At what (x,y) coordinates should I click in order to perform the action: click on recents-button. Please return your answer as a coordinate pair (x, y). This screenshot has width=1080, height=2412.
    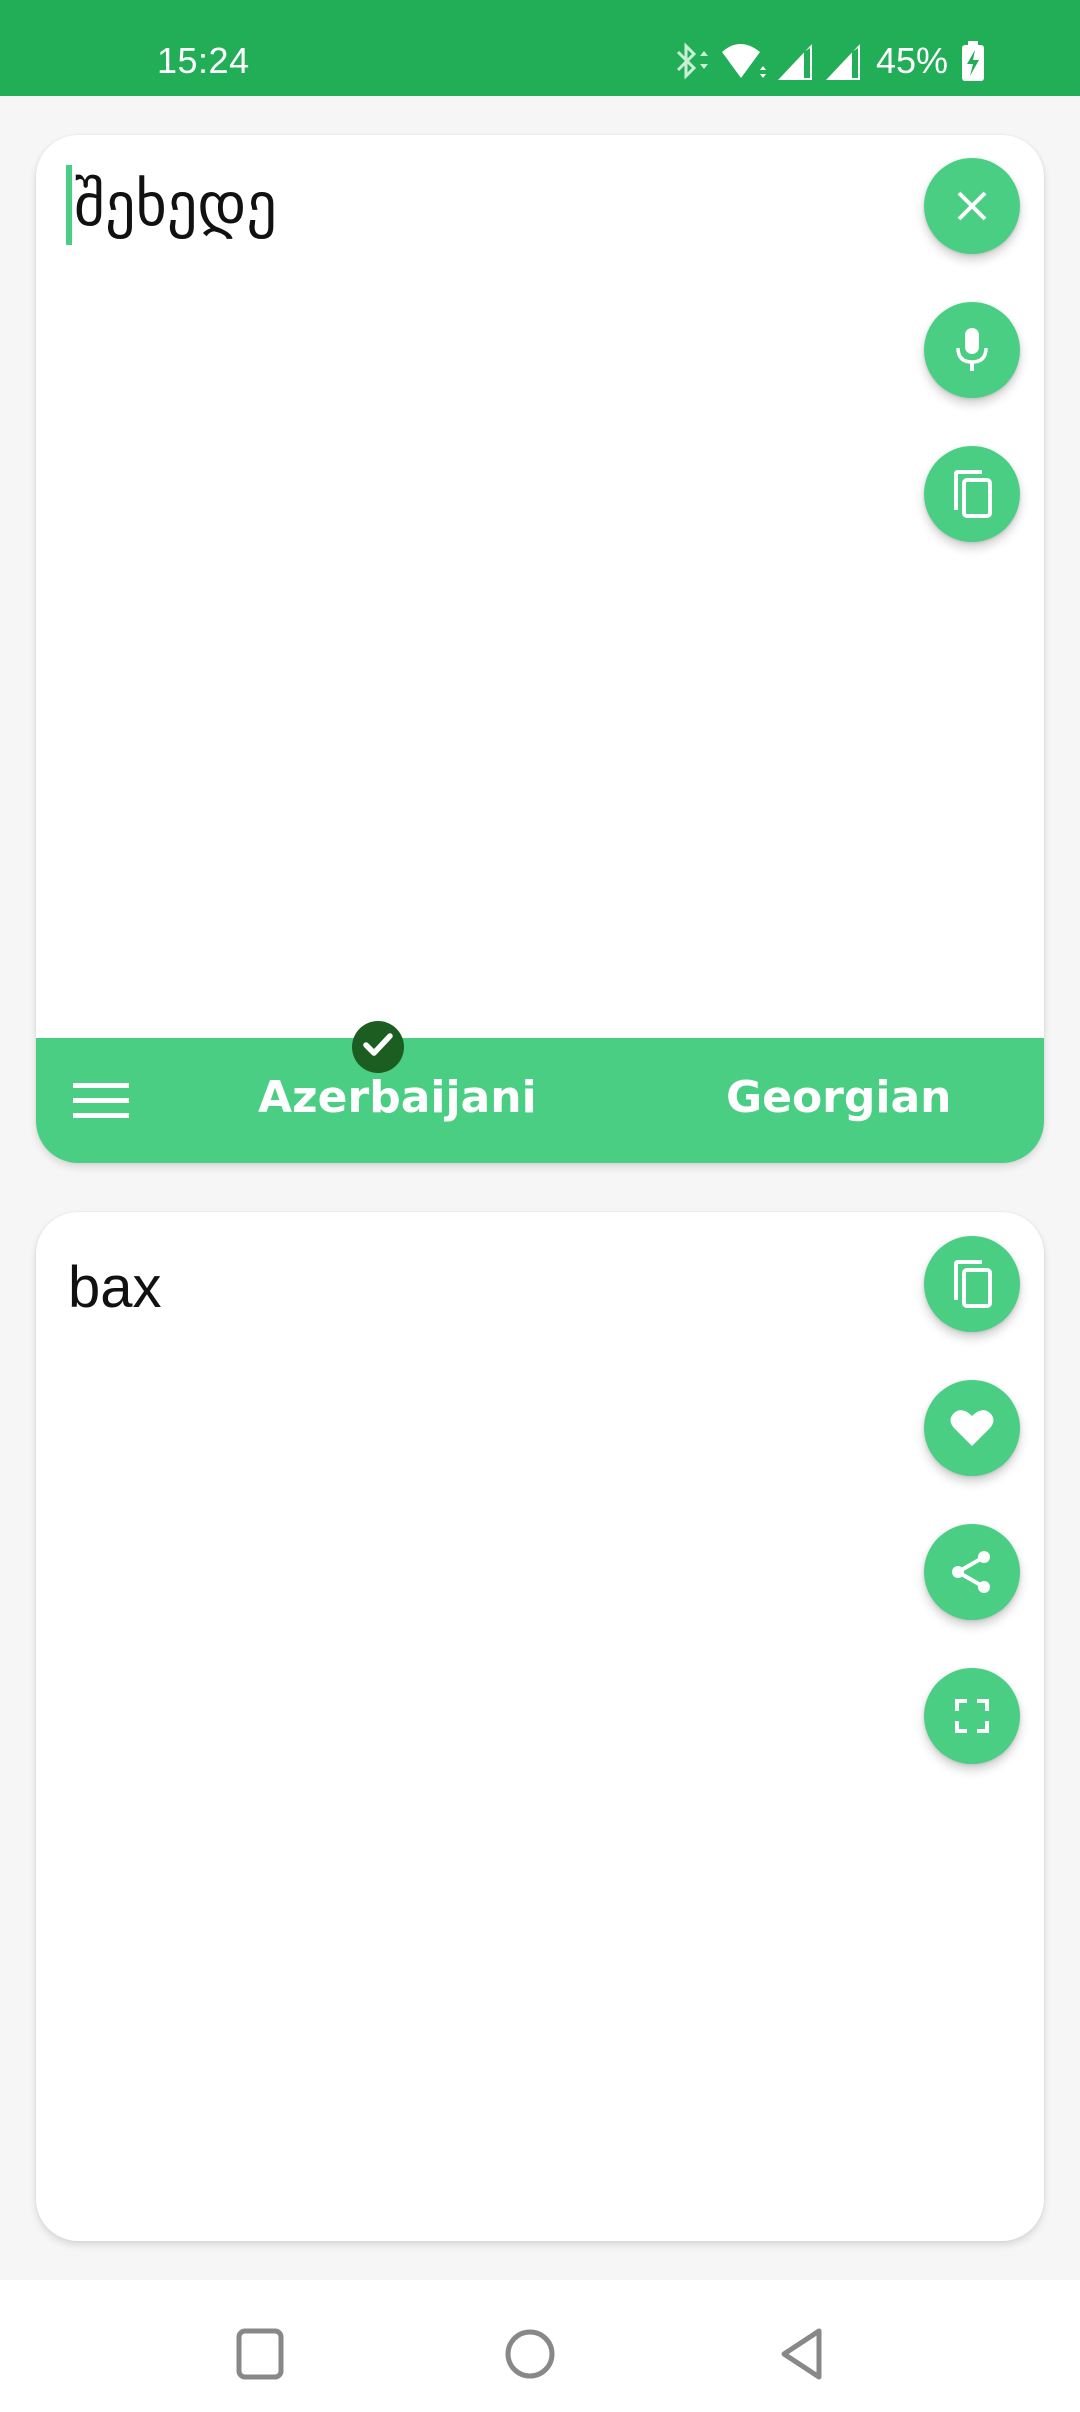
    Looking at the image, I should click on (260, 2356).